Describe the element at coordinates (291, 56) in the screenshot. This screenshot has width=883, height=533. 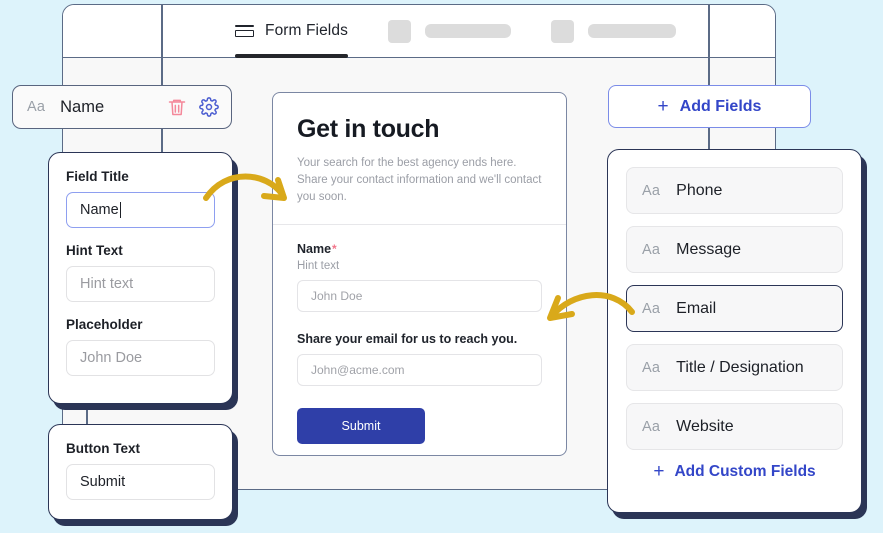
I see `tab-active-underline` at that location.